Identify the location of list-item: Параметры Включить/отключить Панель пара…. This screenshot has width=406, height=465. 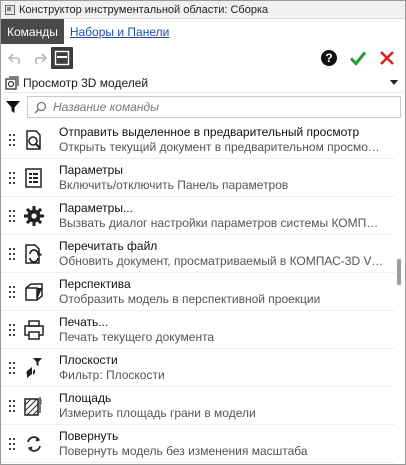
(198, 178).